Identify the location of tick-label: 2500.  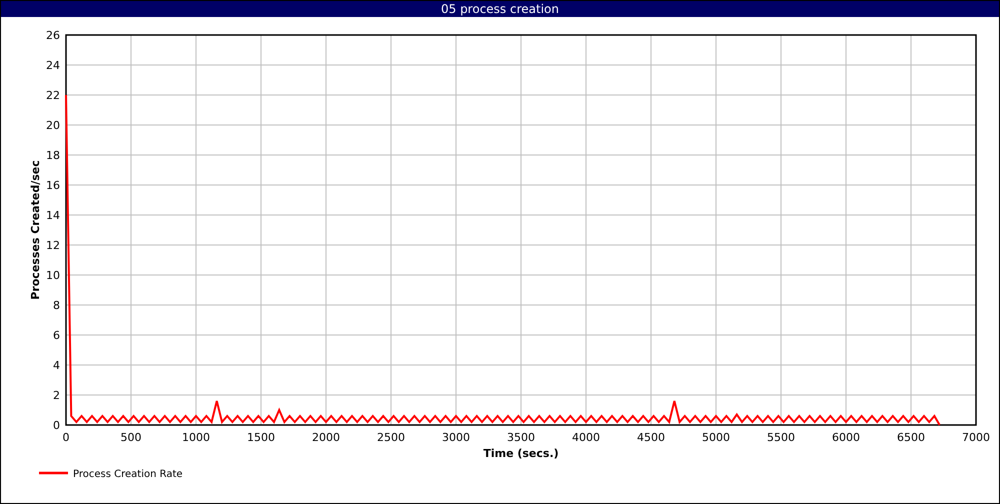
(391, 437).